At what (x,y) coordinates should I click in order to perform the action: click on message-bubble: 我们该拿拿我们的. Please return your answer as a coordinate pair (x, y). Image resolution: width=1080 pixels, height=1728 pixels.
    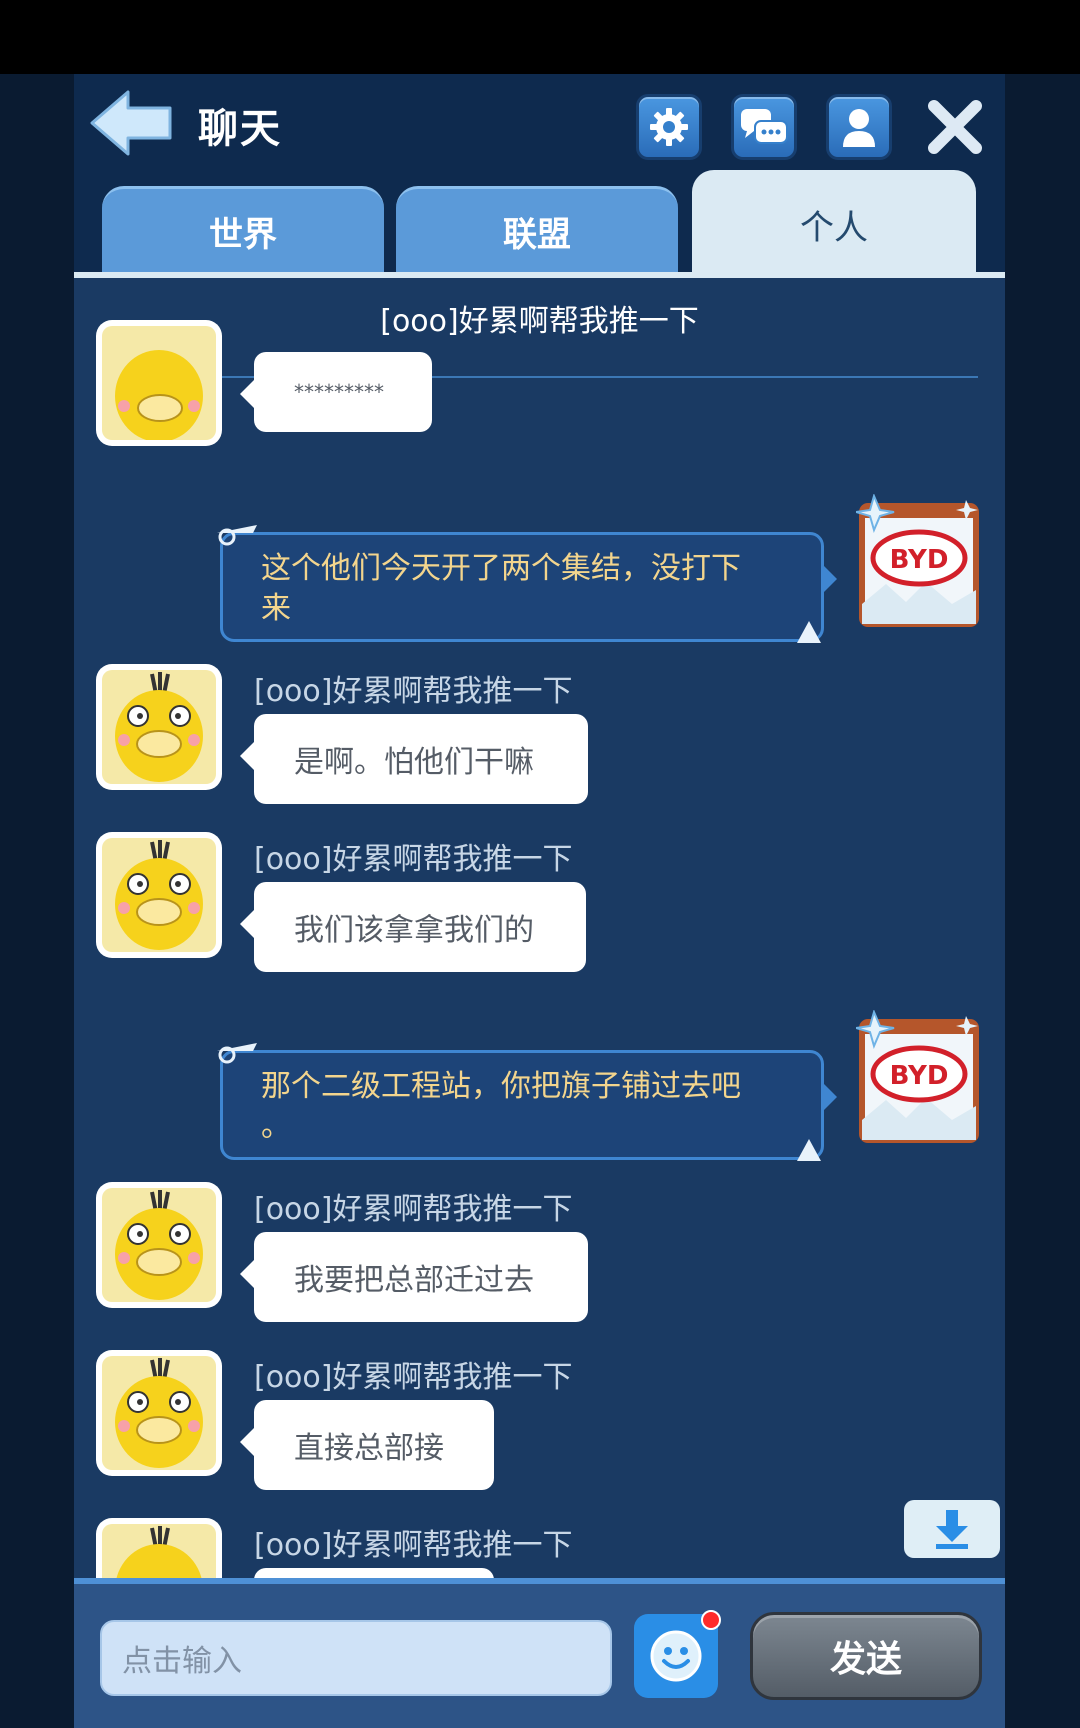
    Looking at the image, I should click on (413, 927).